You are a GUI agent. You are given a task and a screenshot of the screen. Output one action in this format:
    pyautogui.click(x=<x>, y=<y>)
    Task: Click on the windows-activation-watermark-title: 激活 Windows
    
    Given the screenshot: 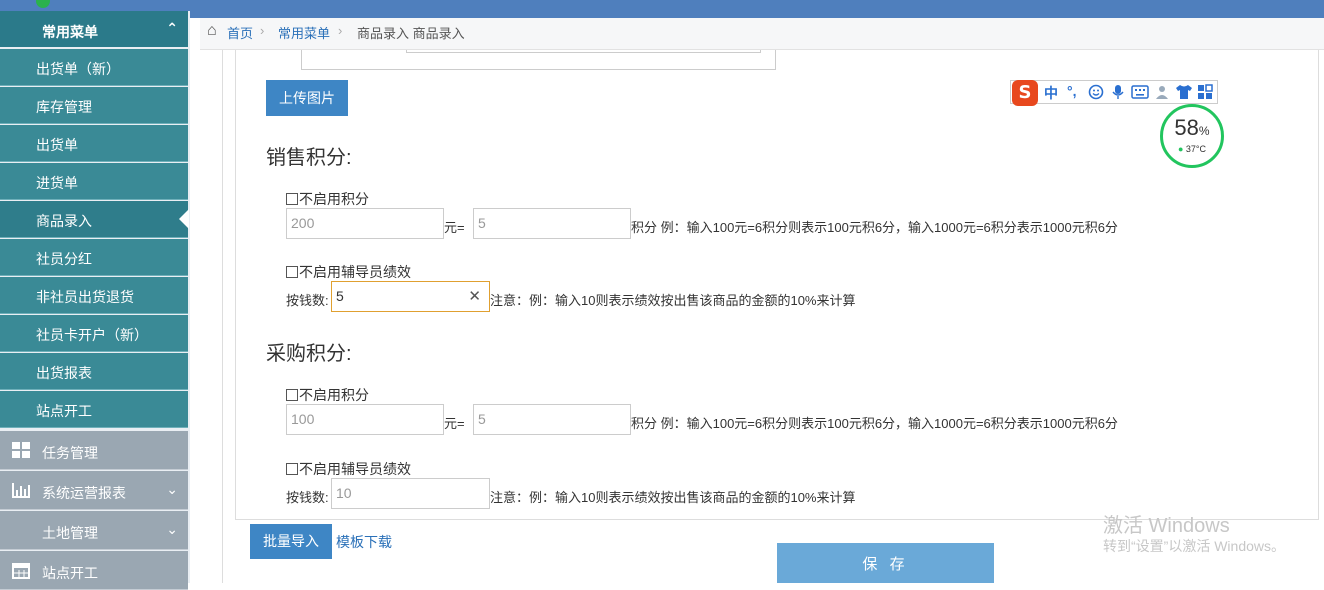 What is the action you would take?
    pyautogui.click(x=1166, y=526)
    